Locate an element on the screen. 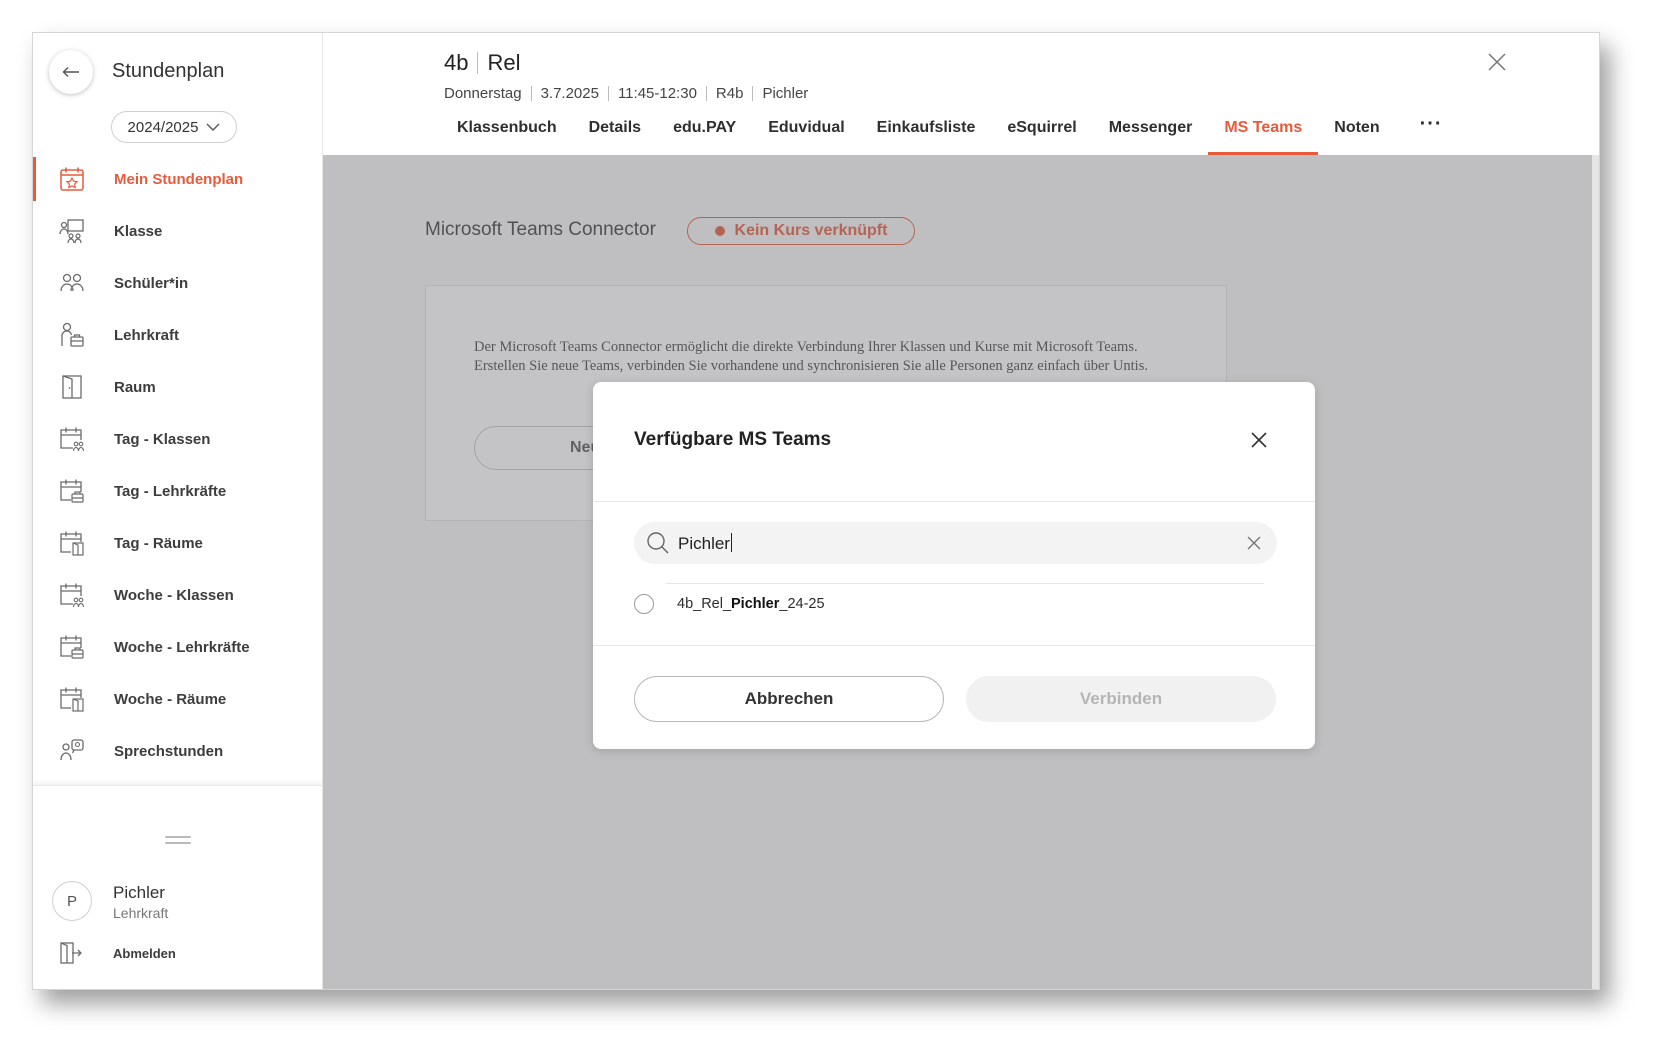  more-tabs-button: ··· is located at coordinates (1427, 134).